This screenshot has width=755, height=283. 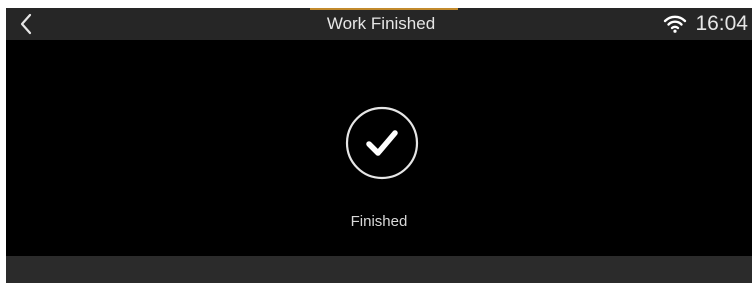 I want to click on back-button, so click(x=26, y=24).